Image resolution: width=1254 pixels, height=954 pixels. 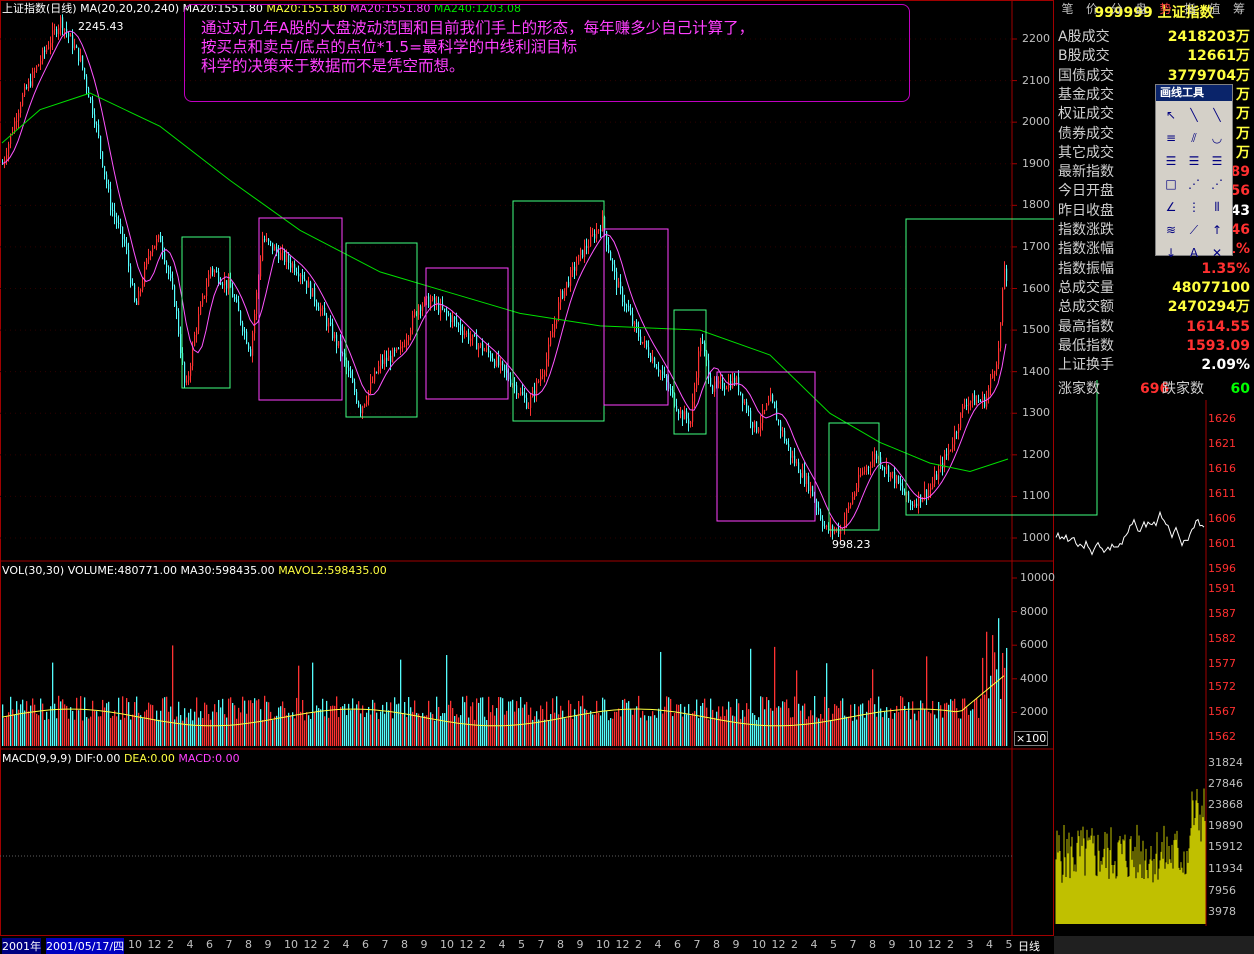 I want to click on bottom-tab: 指, so click(x=1190, y=9).